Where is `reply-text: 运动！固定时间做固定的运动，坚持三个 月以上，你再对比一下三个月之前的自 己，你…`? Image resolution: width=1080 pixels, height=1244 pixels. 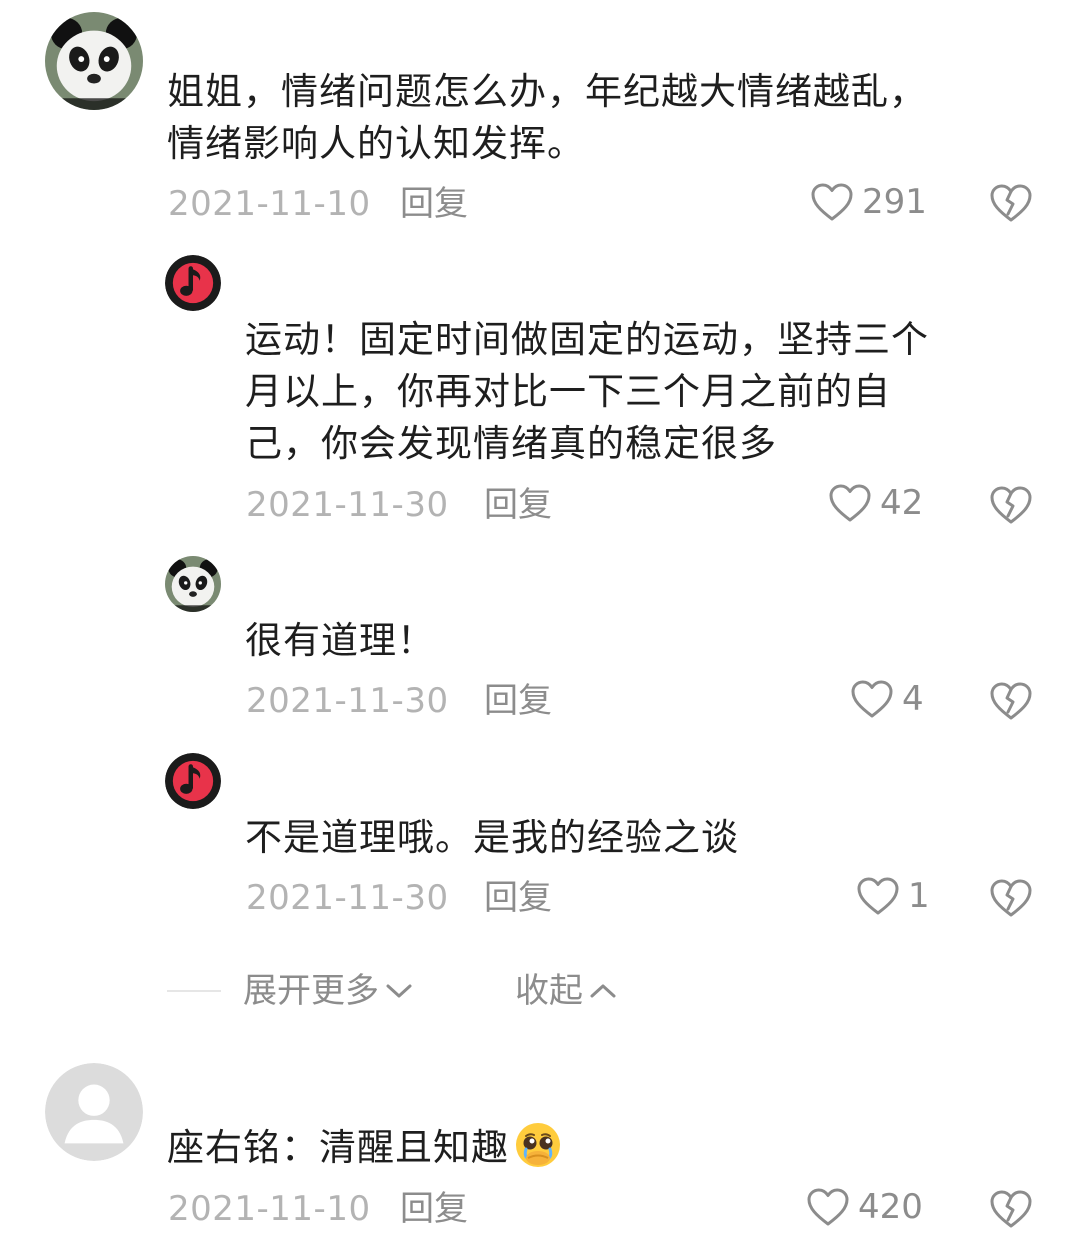
reply-text: 运动！固定时间做固定的运动，坚持三个 月以上，你再对比一下三个月之前的自 己，你… is located at coordinates (587, 391).